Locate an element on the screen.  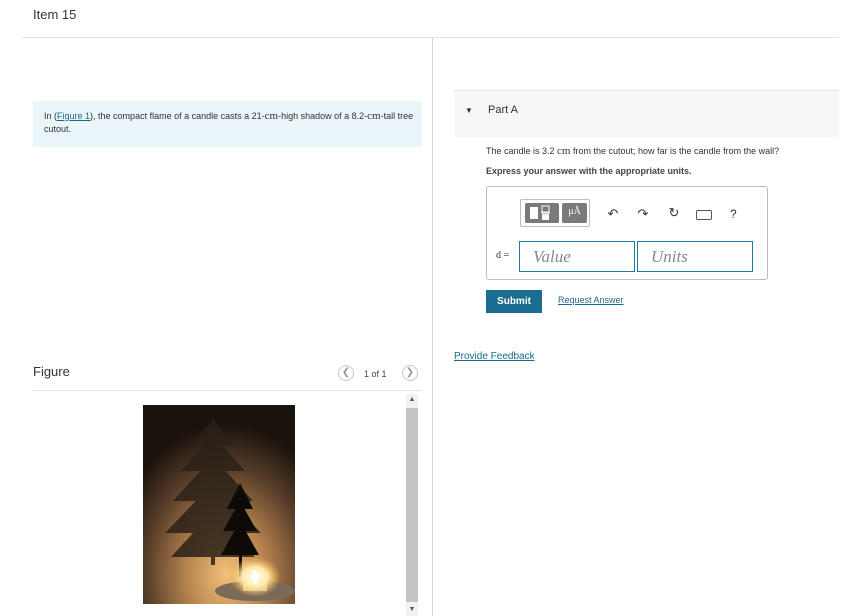
next-figure-button: ❯ is located at coordinates (410, 373).